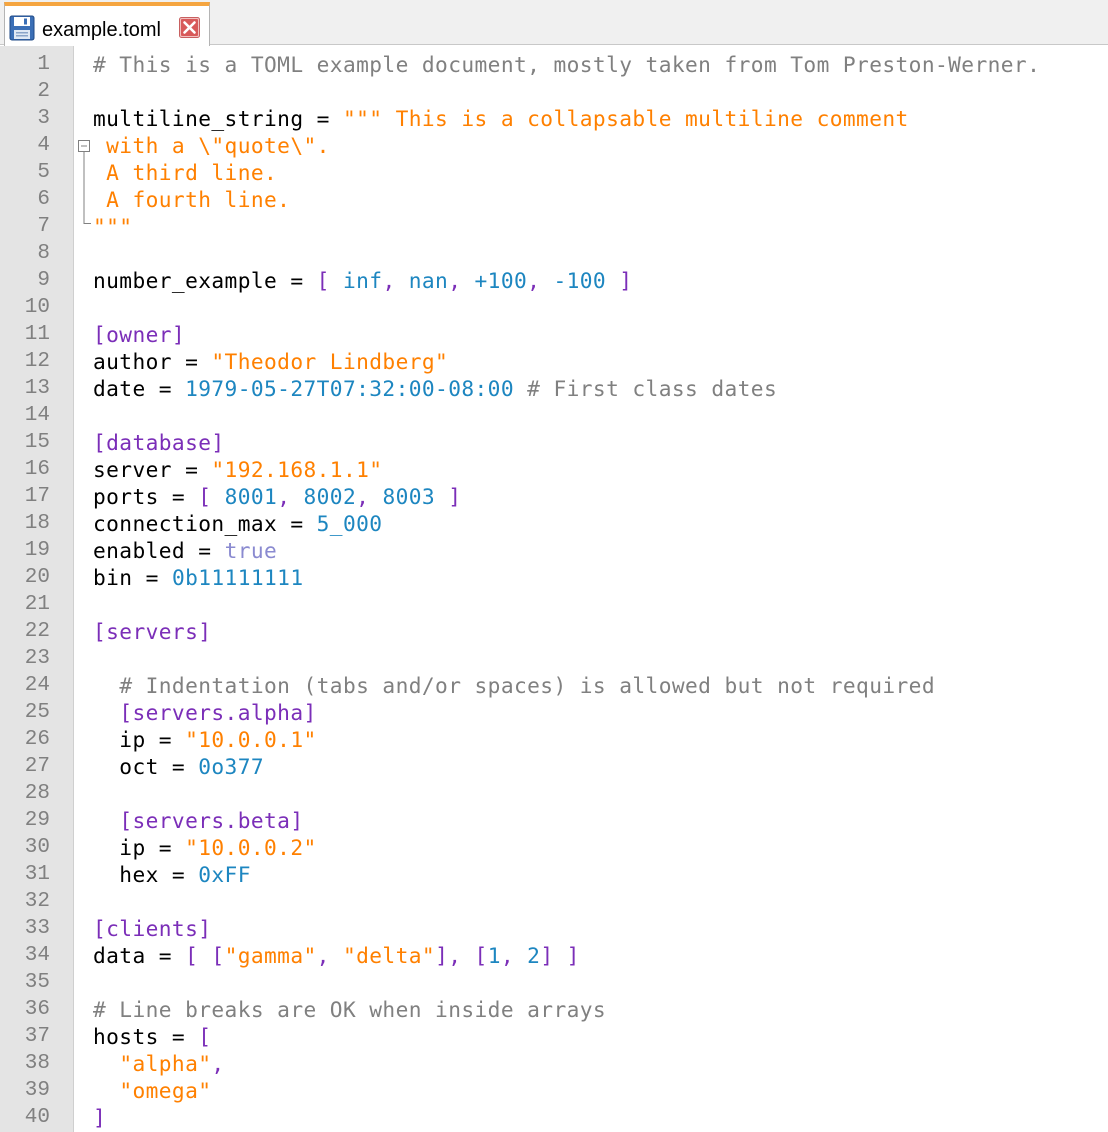 The image size is (1108, 1132). I want to click on tab-example-toml: example.toml, so click(107, 24).